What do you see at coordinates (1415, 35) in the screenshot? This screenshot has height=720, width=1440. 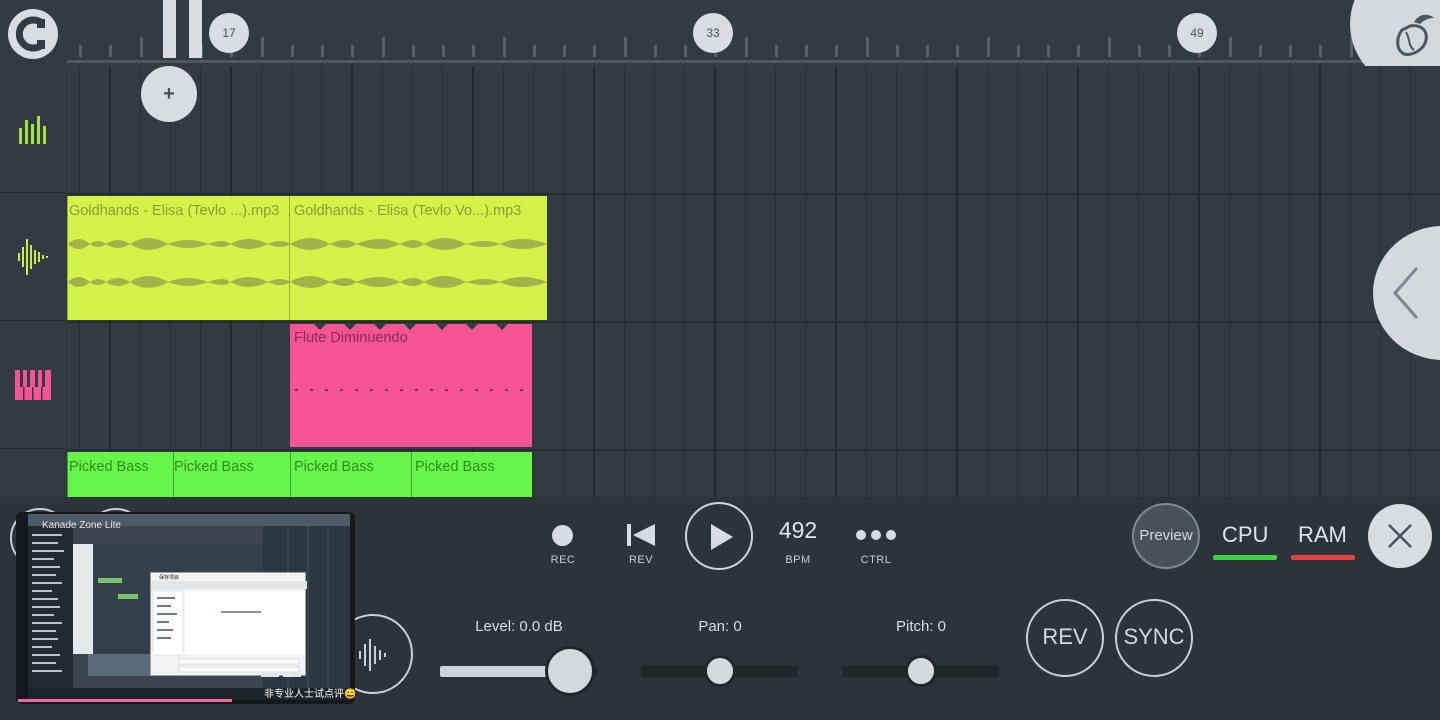 I see `fl-fruit-icon` at bounding box center [1415, 35].